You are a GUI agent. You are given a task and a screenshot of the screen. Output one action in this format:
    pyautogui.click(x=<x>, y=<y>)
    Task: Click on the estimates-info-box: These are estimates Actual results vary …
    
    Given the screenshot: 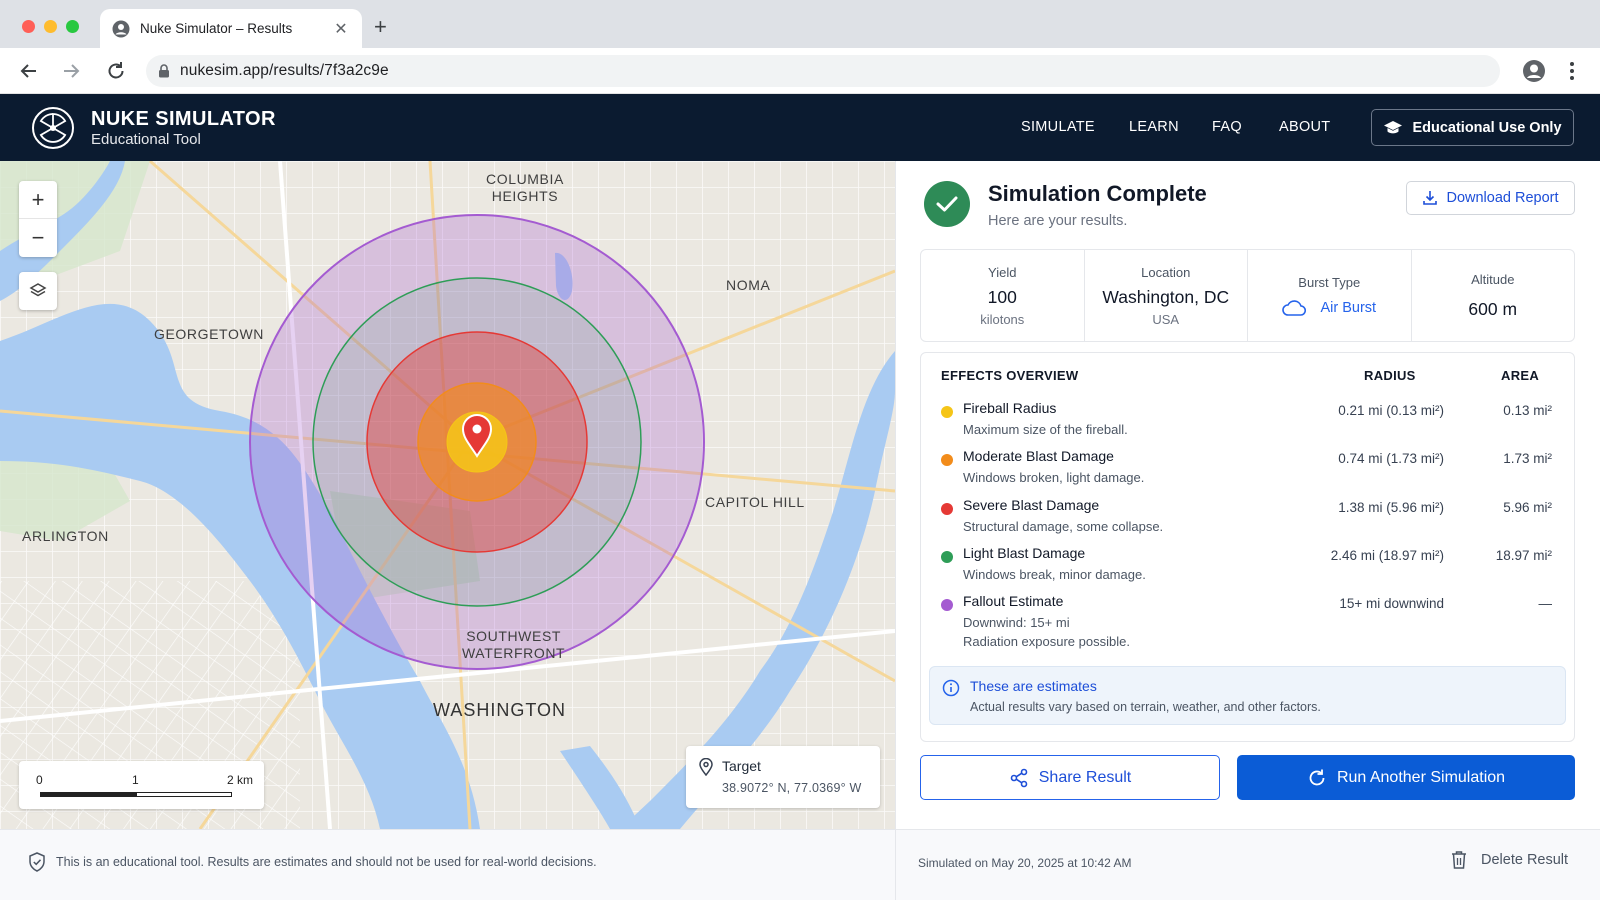 What is the action you would take?
    pyautogui.click(x=1247, y=695)
    